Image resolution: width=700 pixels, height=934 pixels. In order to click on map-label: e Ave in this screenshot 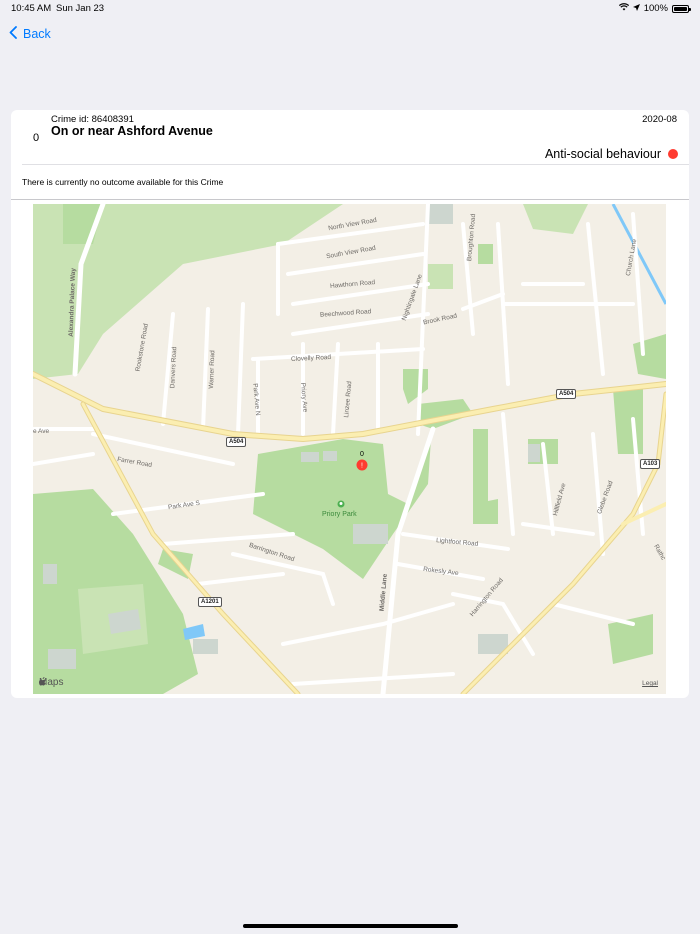, I will do `click(41, 431)`.